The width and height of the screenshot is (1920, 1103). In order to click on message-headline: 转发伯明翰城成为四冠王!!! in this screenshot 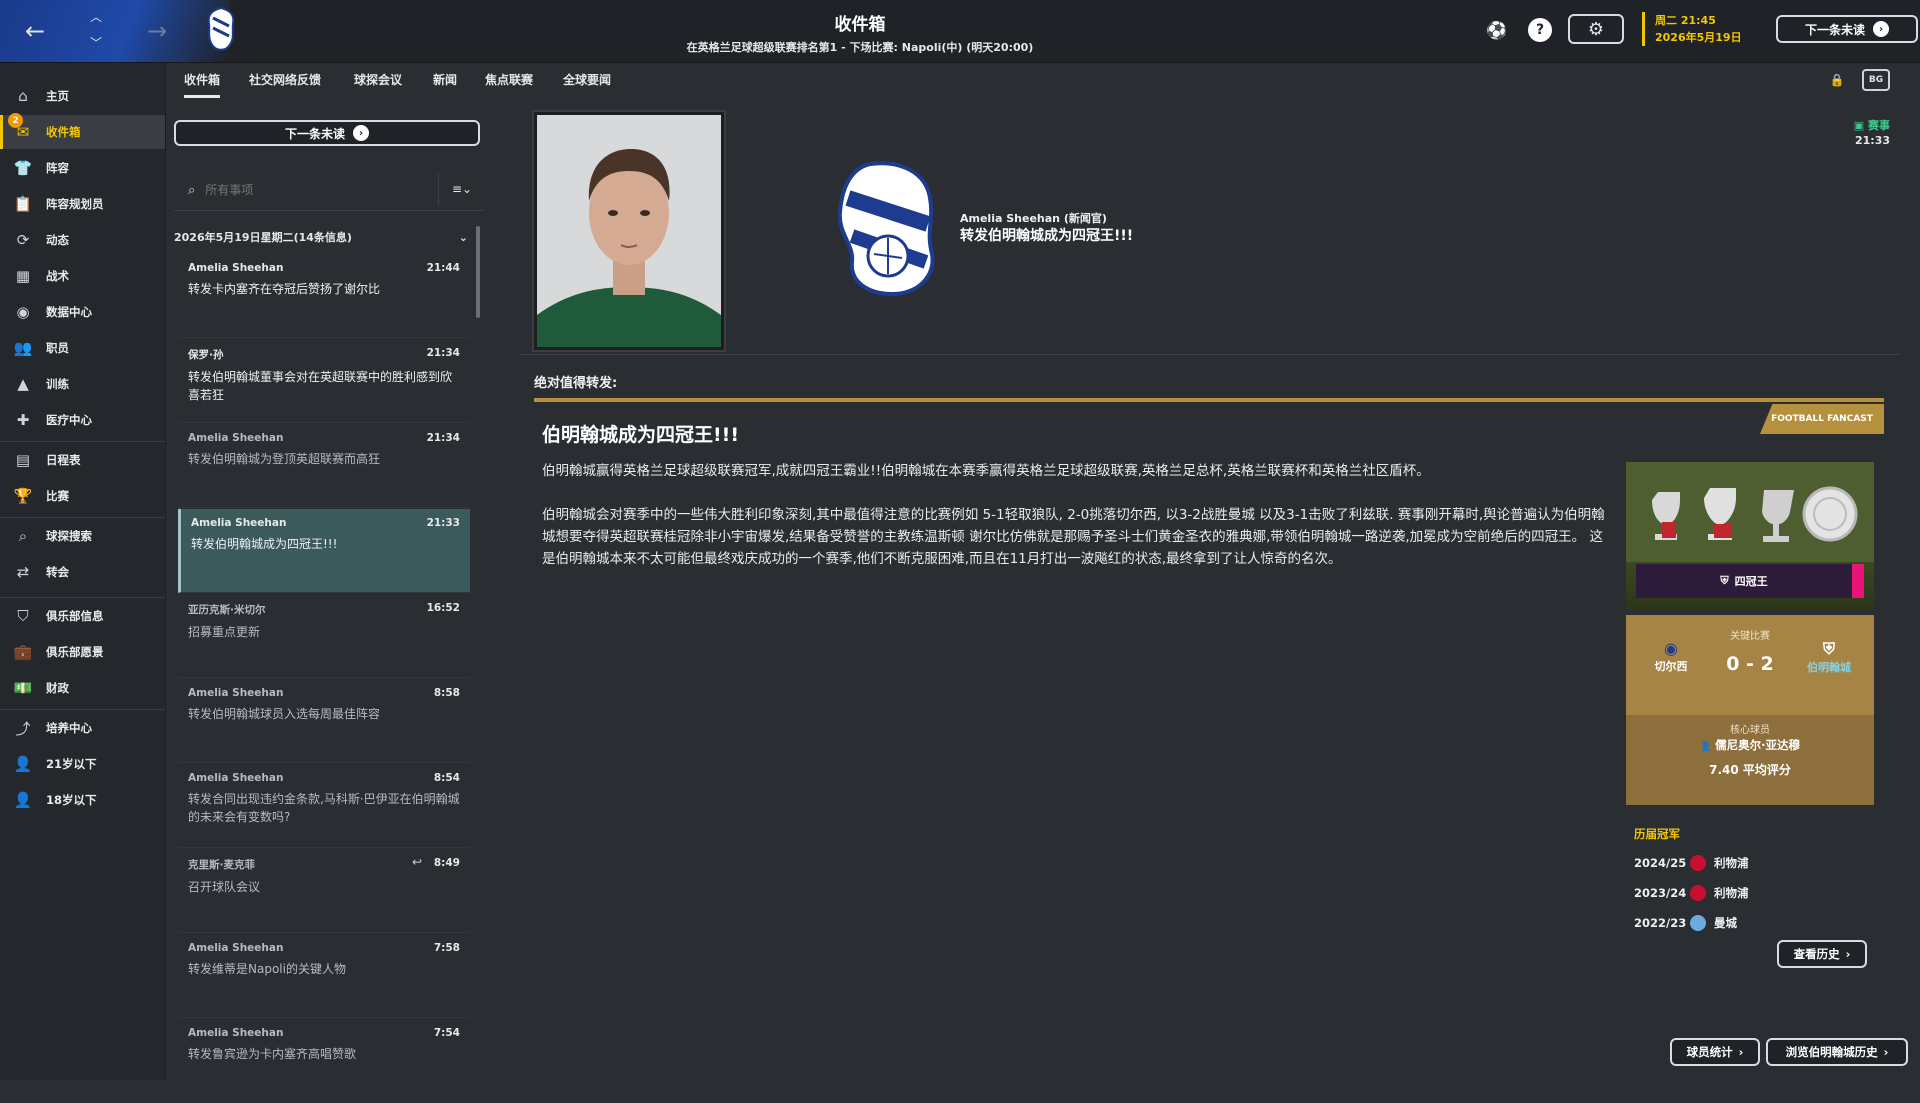, I will do `click(1047, 236)`.